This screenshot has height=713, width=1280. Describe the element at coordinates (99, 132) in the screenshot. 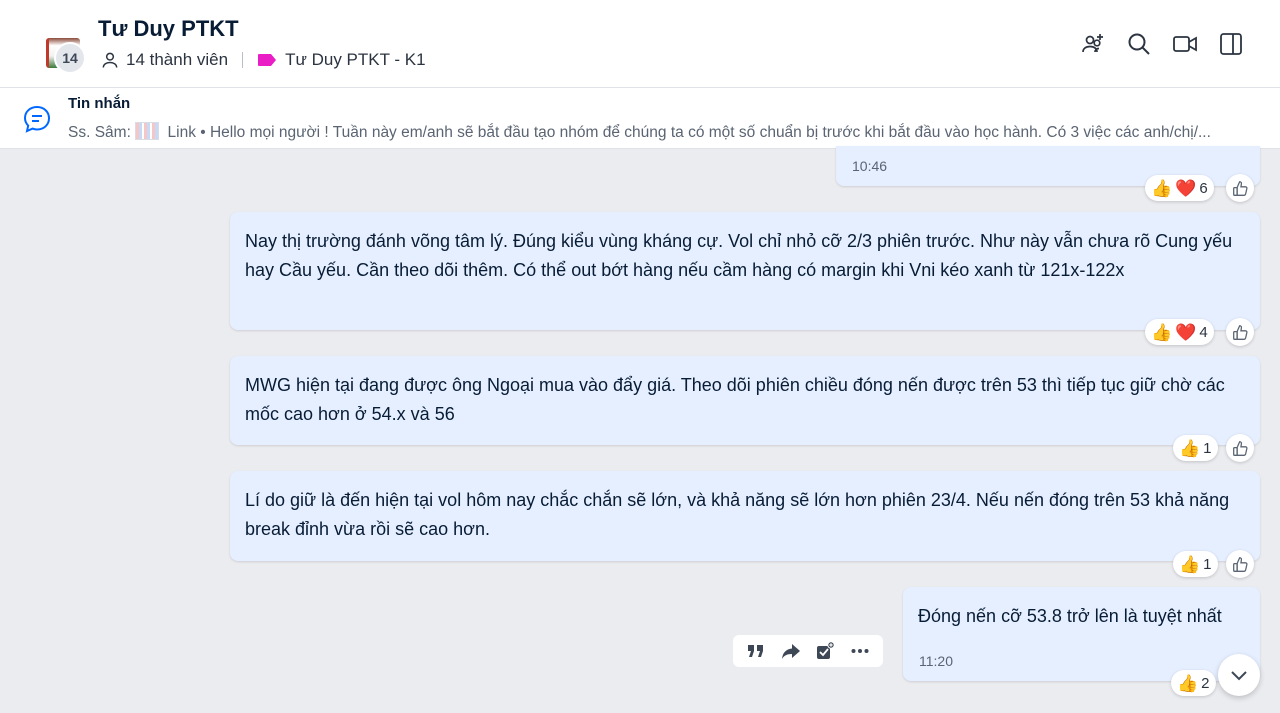

I see `pinned-sender: Ss. Sâm:` at that location.